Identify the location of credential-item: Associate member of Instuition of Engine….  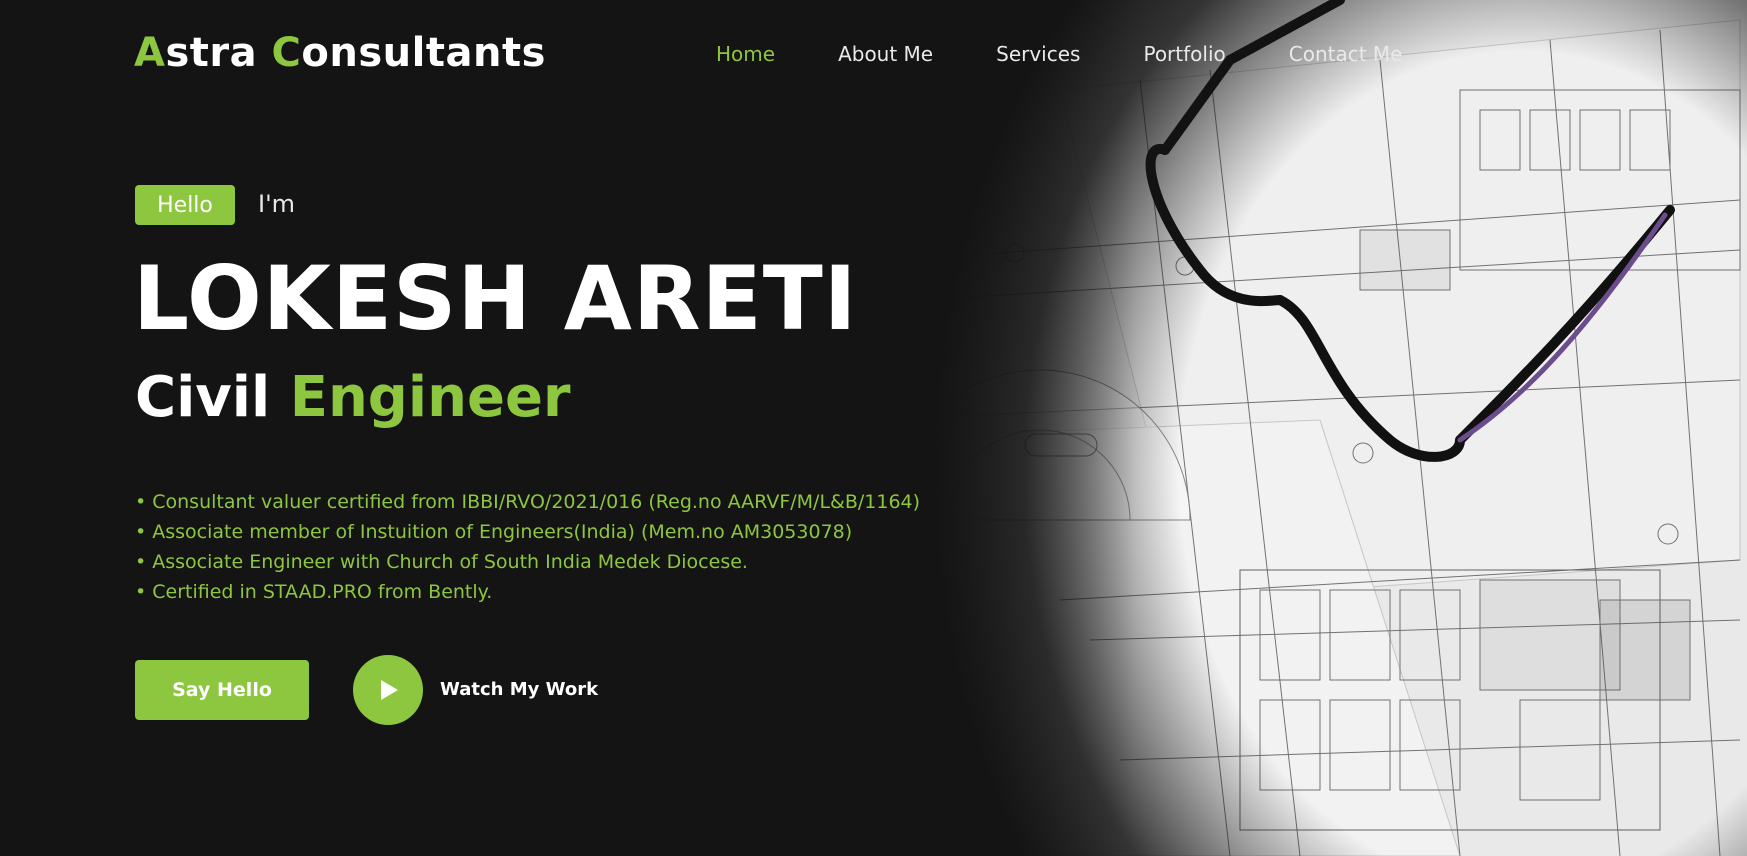
(527, 532).